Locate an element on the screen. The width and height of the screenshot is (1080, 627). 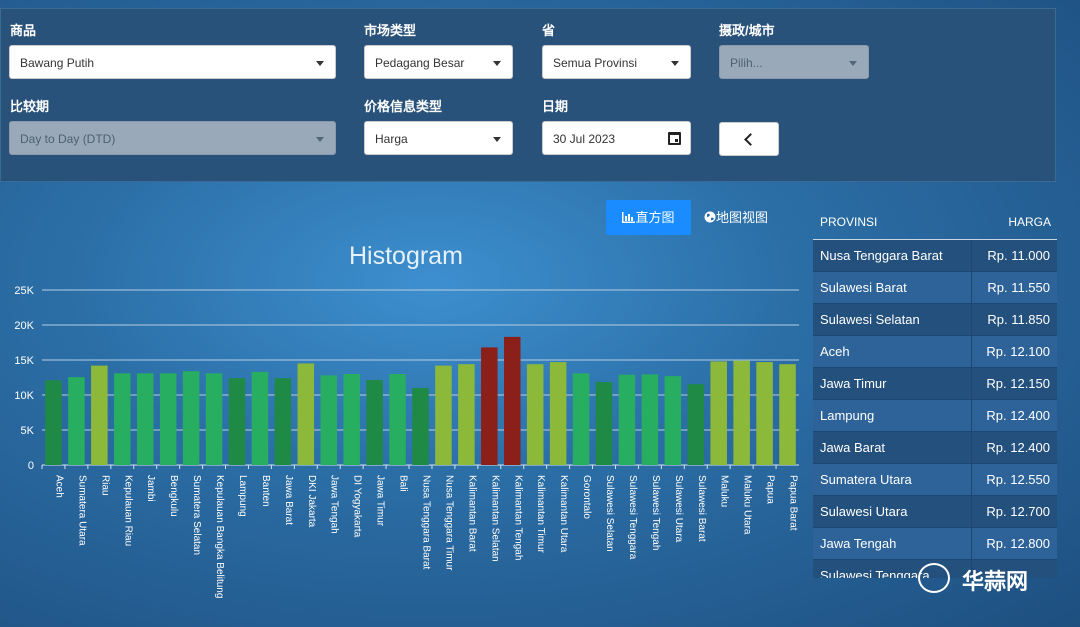
market-type-label: 市场类型 is located at coordinates (390, 30).